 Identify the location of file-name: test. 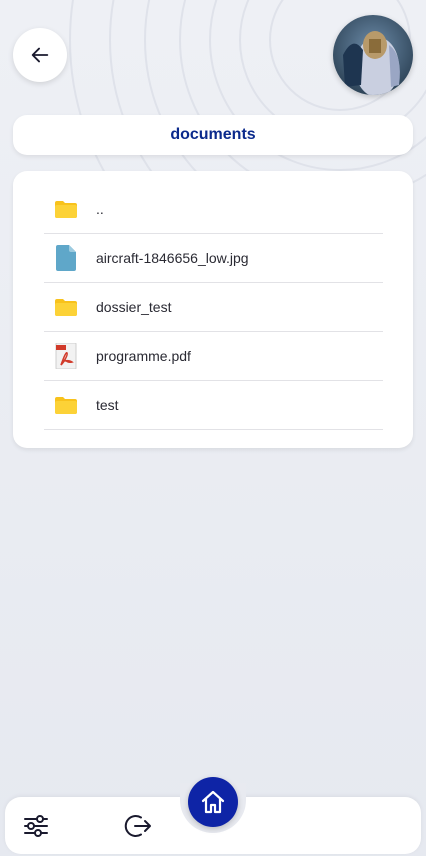
(107, 405).